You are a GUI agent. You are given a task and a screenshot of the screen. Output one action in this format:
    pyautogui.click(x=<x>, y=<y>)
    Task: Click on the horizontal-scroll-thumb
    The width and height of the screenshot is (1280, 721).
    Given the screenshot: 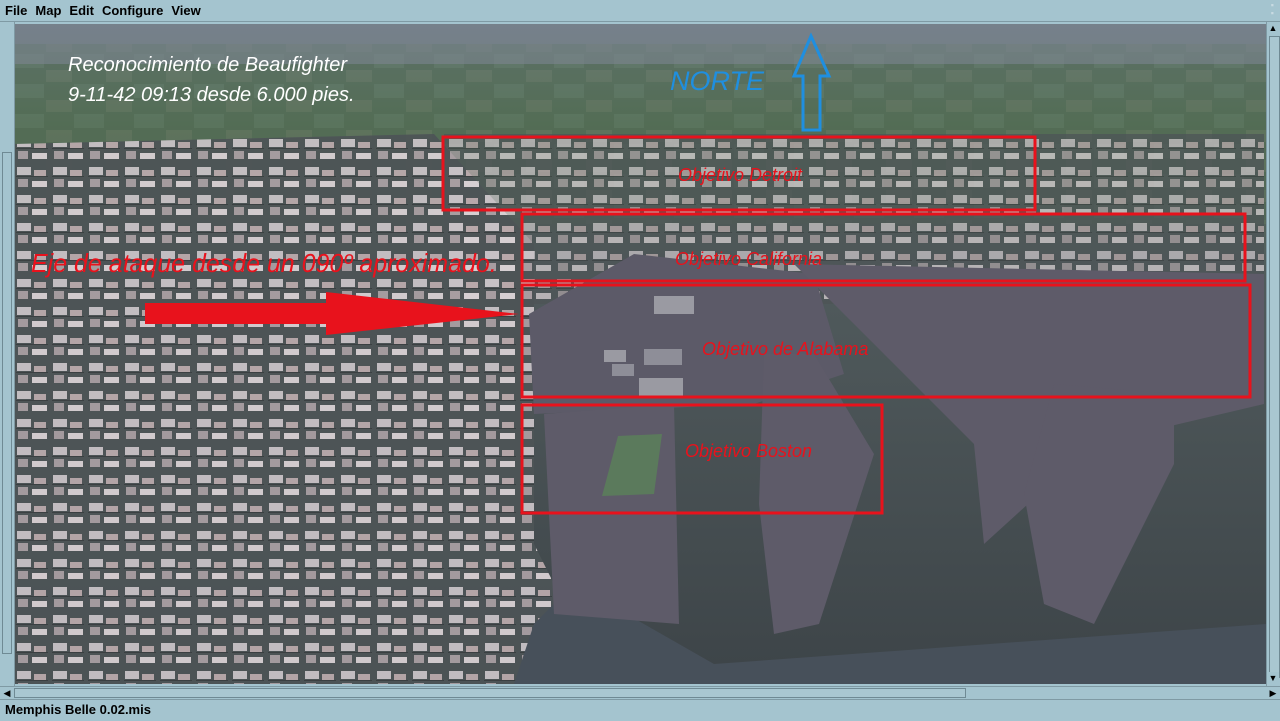 What is the action you would take?
    pyautogui.click(x=490, y=693)
    